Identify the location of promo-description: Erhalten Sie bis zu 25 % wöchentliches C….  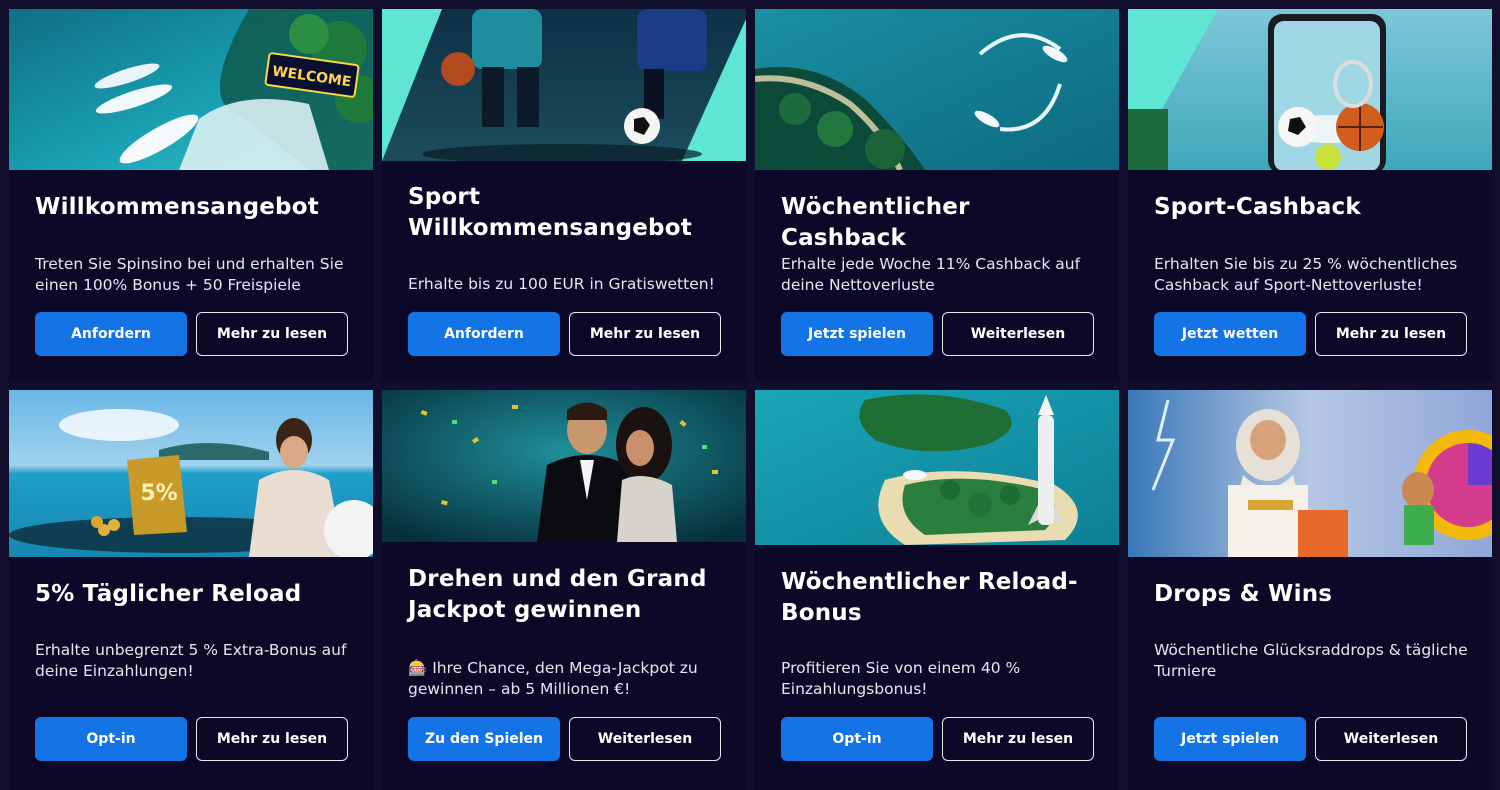
(1306, 274).